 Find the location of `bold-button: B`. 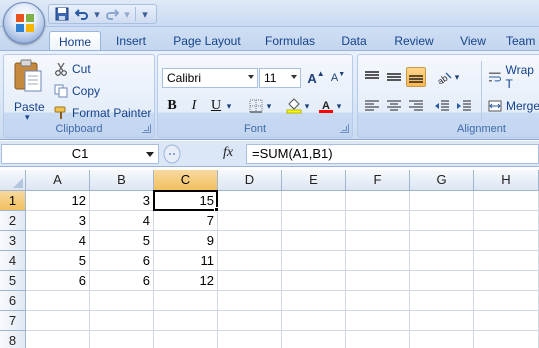

bold-button: B is located at coordinates (172, 106).